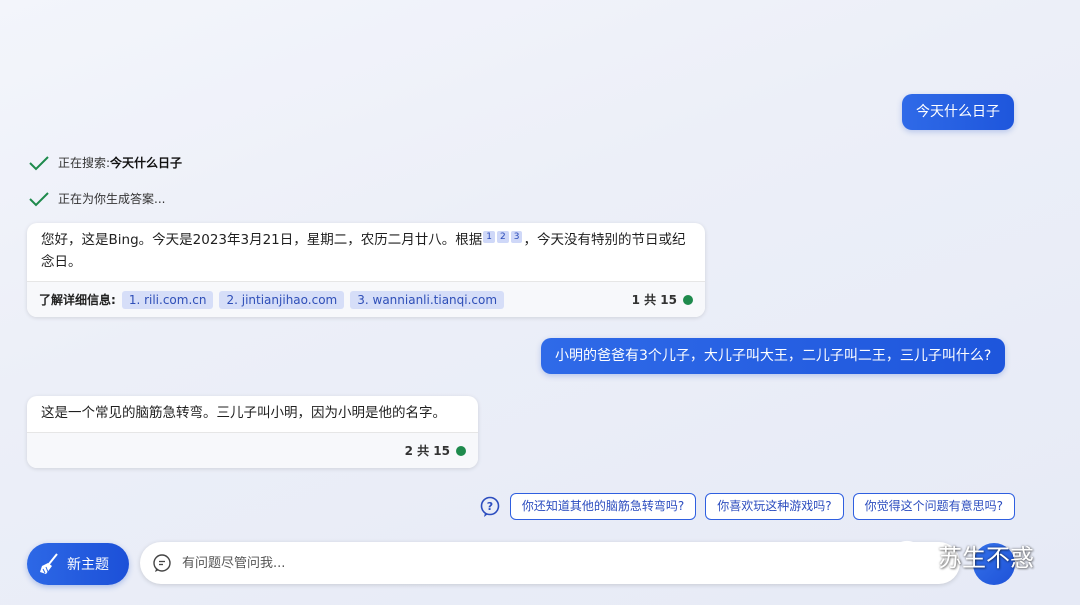 The height and width of the screenshot is (605, 1080). What do you see at coordinates (986, 558) in the screenshot?
I see `watermark-text: 苏生不惑` at bounding box center [986, 558].